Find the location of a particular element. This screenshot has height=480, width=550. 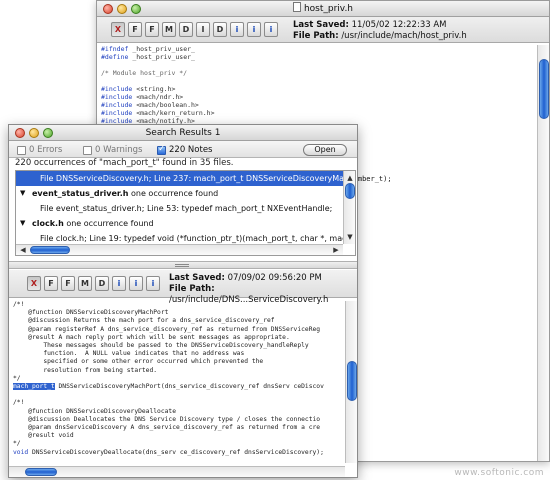

results-horizontal-scrollbar: ◀ ▶ is located at coordinates (179, 249).